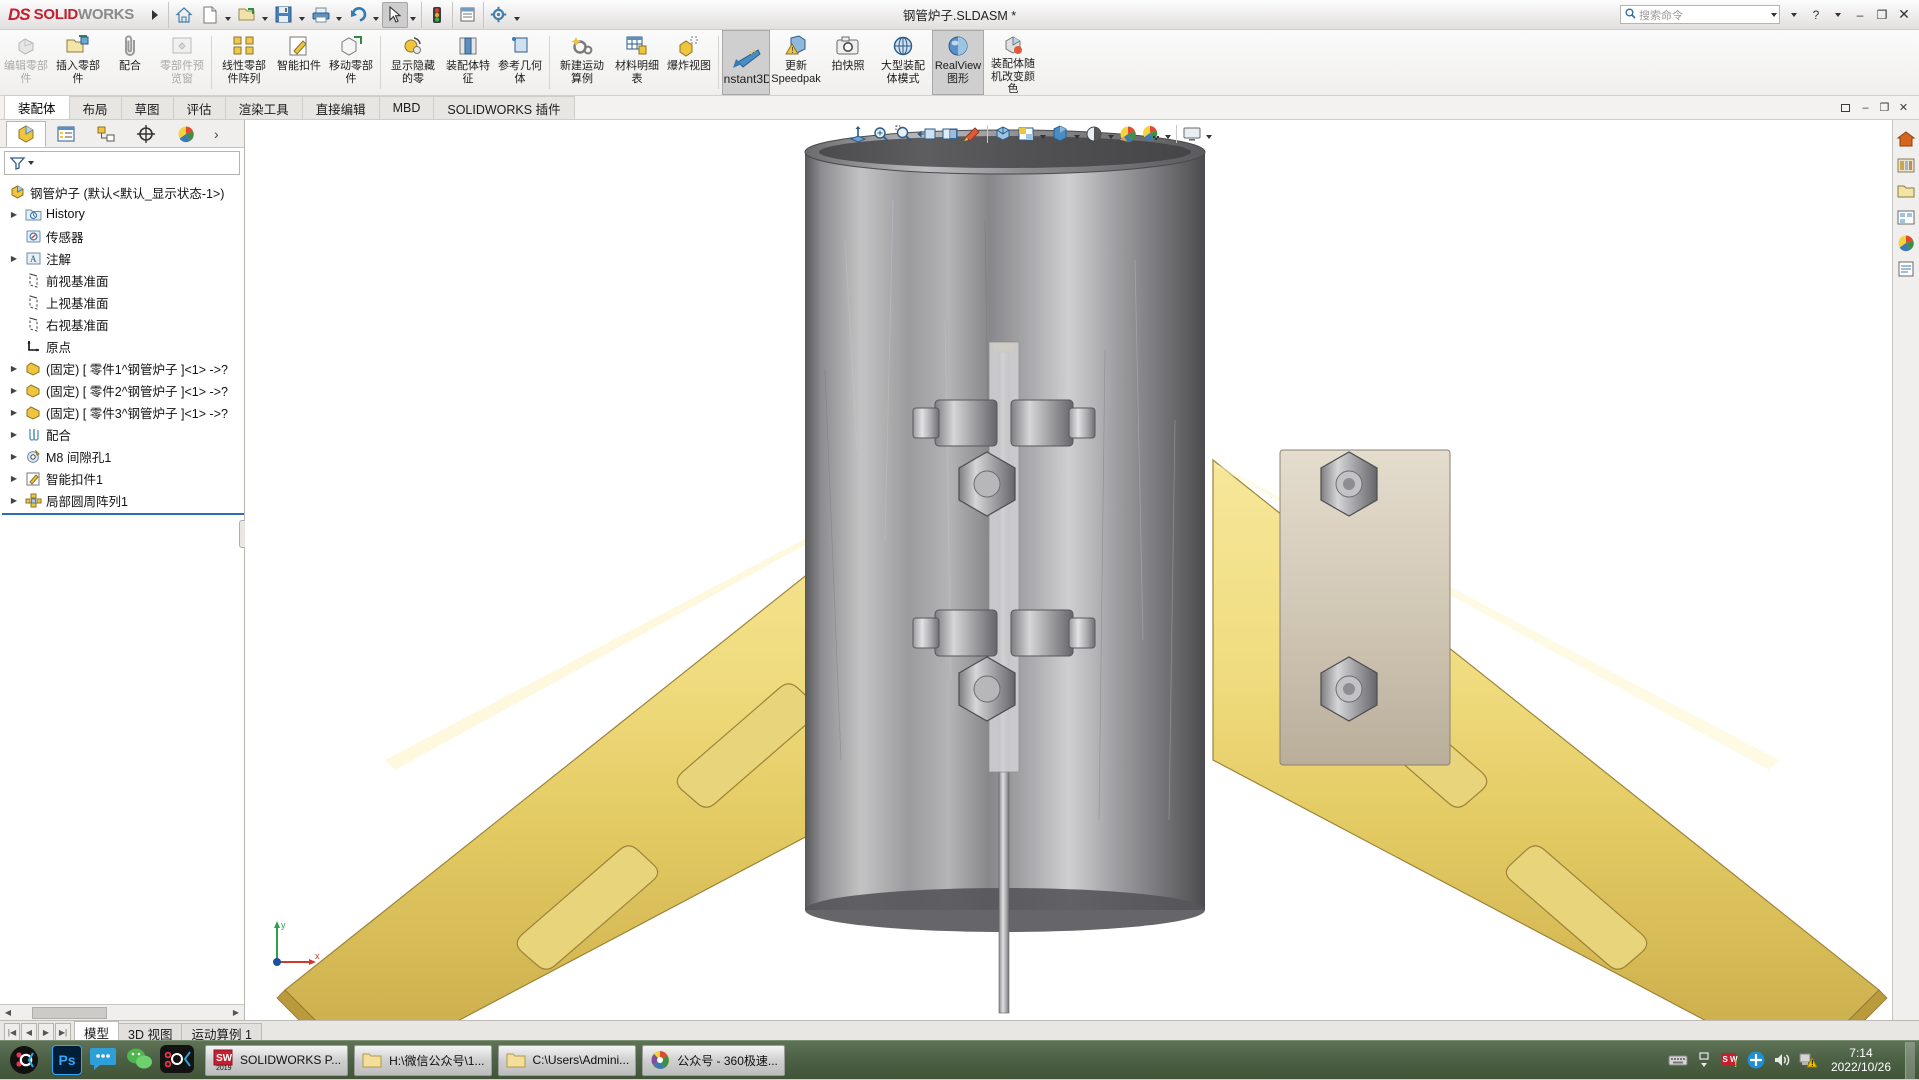 The width and height of the screenshot is (1919, 1080). What do you see at coordinates (1774, 14) in the screenshot?
I see `search-dropdown-icon` at bounding box center [1774, 14].